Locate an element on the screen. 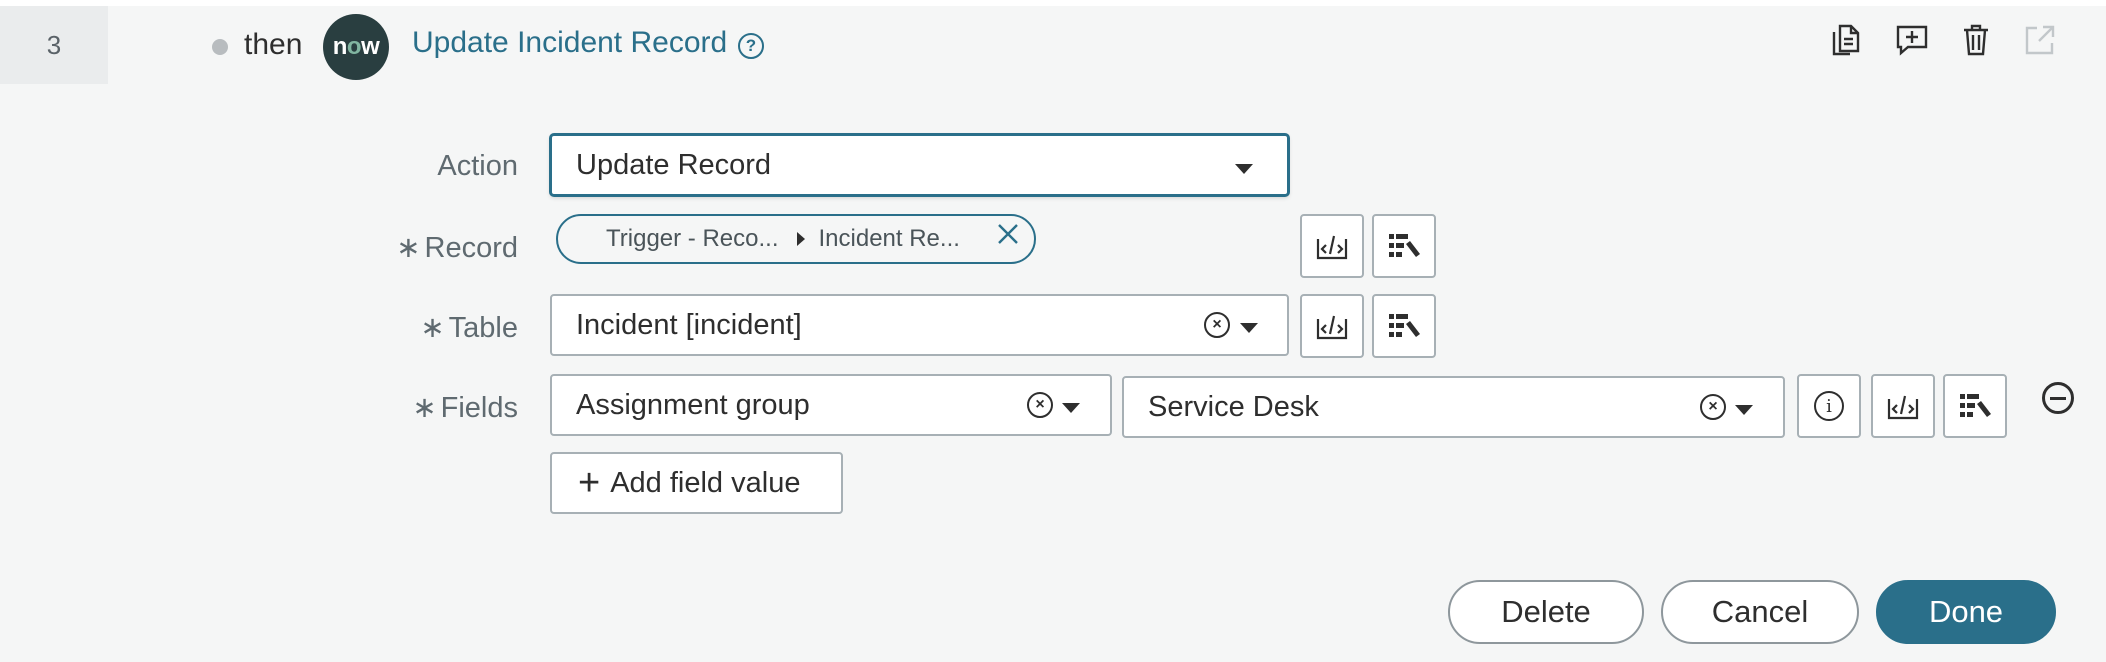  pill-separator-icon is located at coordinates (800, 239).